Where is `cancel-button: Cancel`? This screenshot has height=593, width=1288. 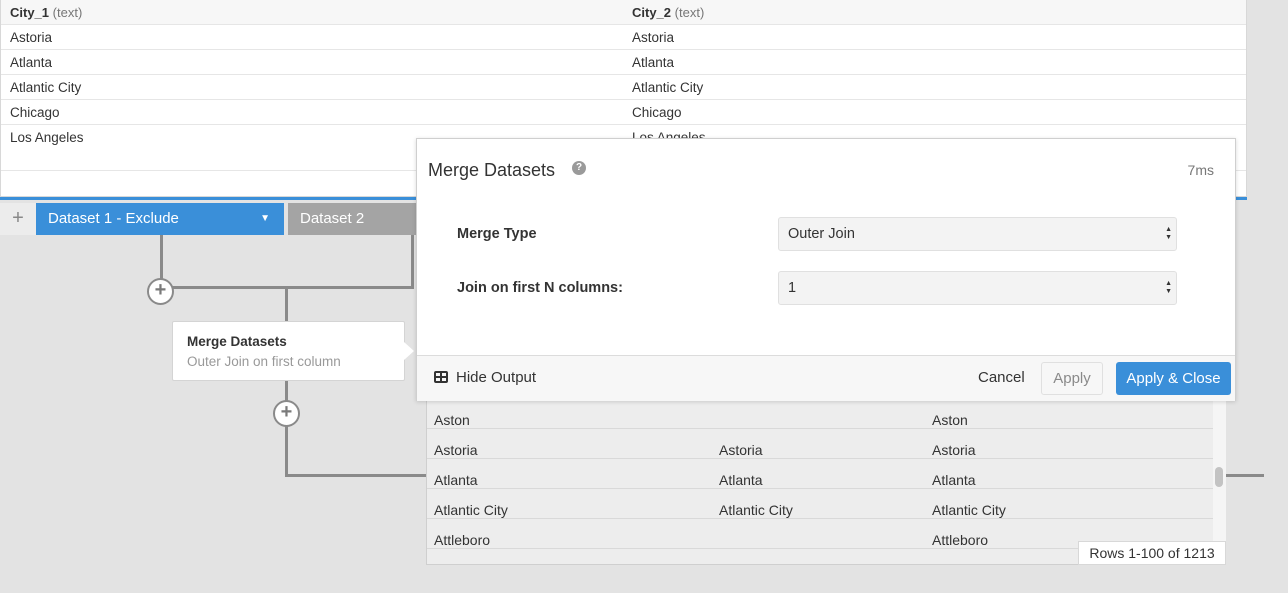
cancel-button: Cancel is located at coordinates (1001, 377).